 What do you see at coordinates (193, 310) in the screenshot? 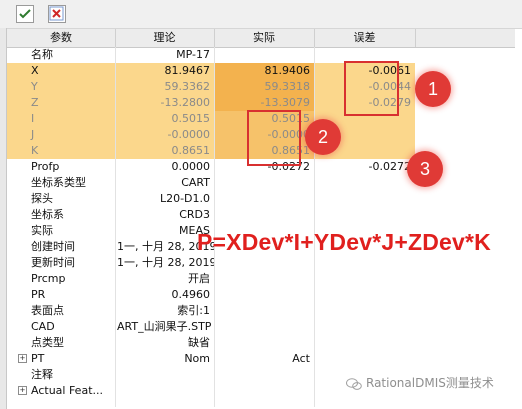
I see `row-nominal: 索引:1` at bounding box center [193, 310].